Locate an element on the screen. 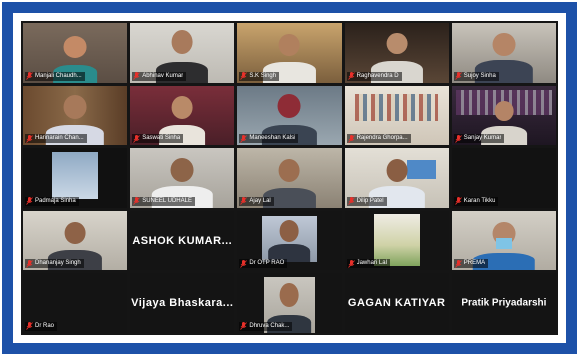 This screenshot has height=356, width=579. participant-tile: Dr Rao is located at coordinates (75, 303).